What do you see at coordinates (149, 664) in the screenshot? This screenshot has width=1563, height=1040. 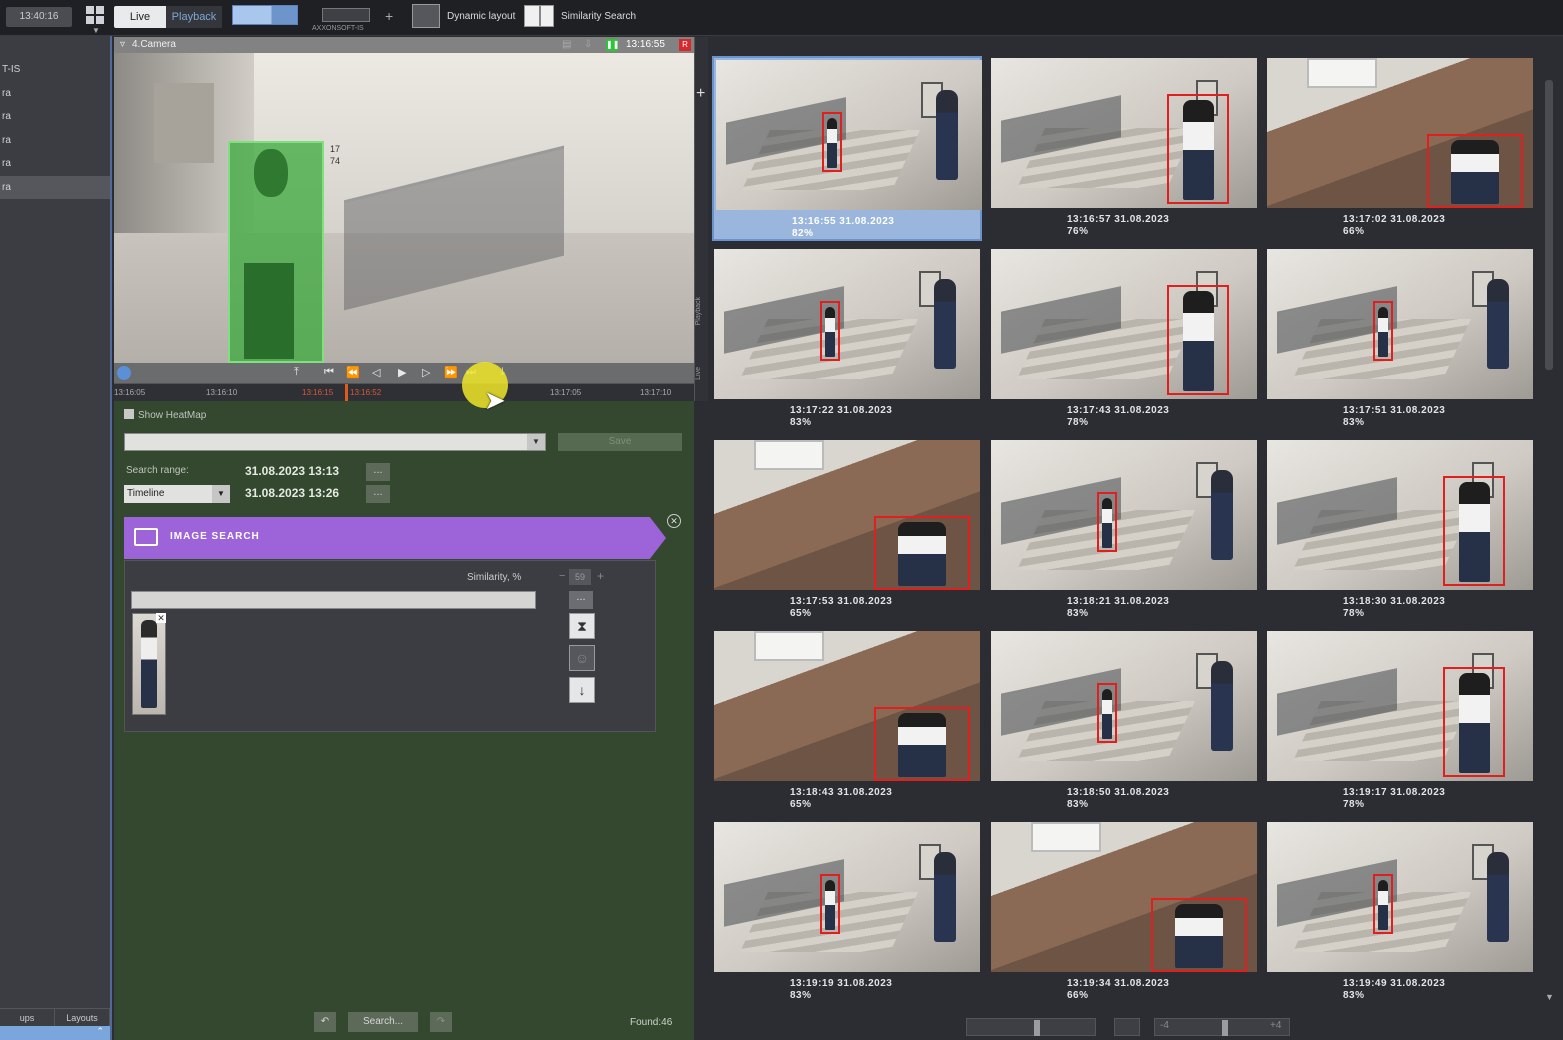 I see `sample-image-thumbnail` at bounding box center [149, 664].